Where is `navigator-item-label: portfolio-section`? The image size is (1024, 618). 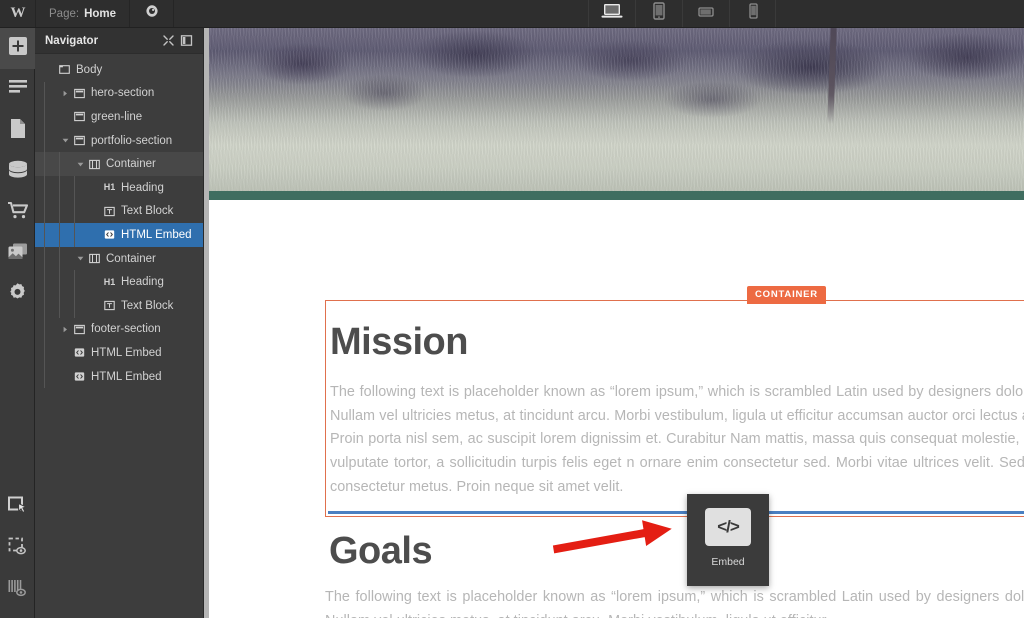
navigator-item-label: portfolio-section is located at coordinates (132, 140).